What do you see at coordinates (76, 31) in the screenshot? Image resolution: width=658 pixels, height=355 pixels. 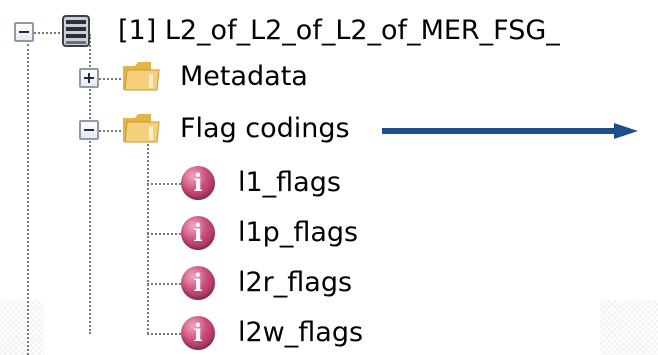 I see `database-icon` at bounding box center [76, 31].